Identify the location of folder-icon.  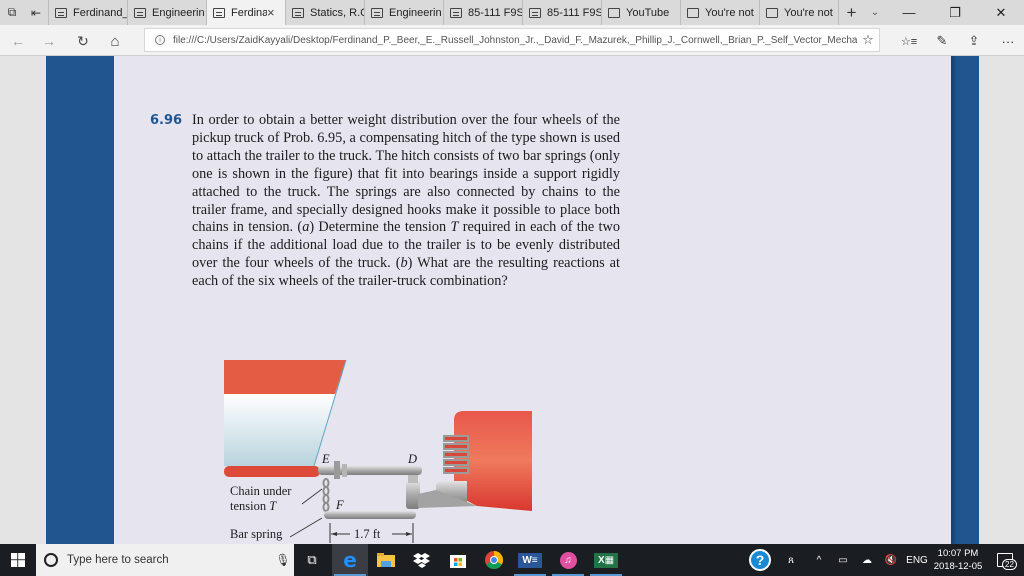
(386, 560).